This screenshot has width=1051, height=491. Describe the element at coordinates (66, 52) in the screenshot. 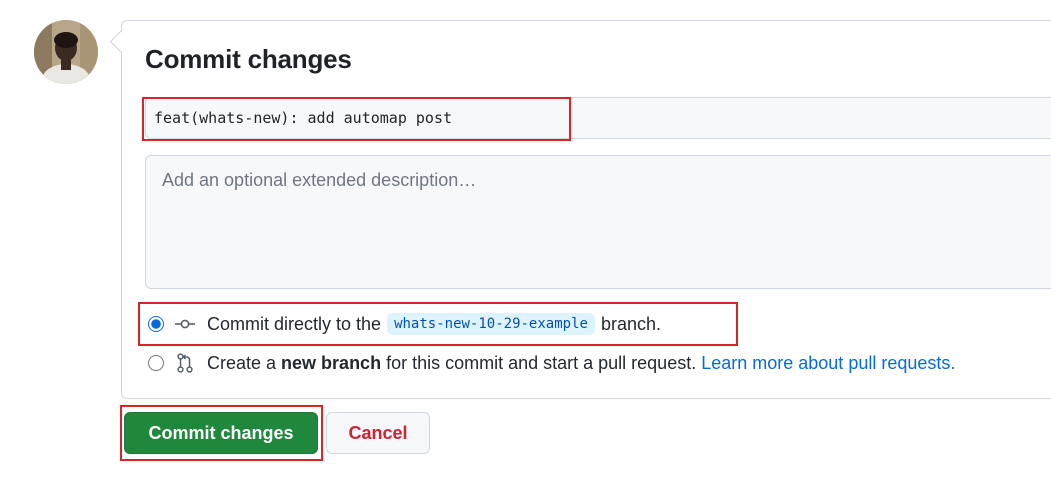

I see `user-avatar` at that location.